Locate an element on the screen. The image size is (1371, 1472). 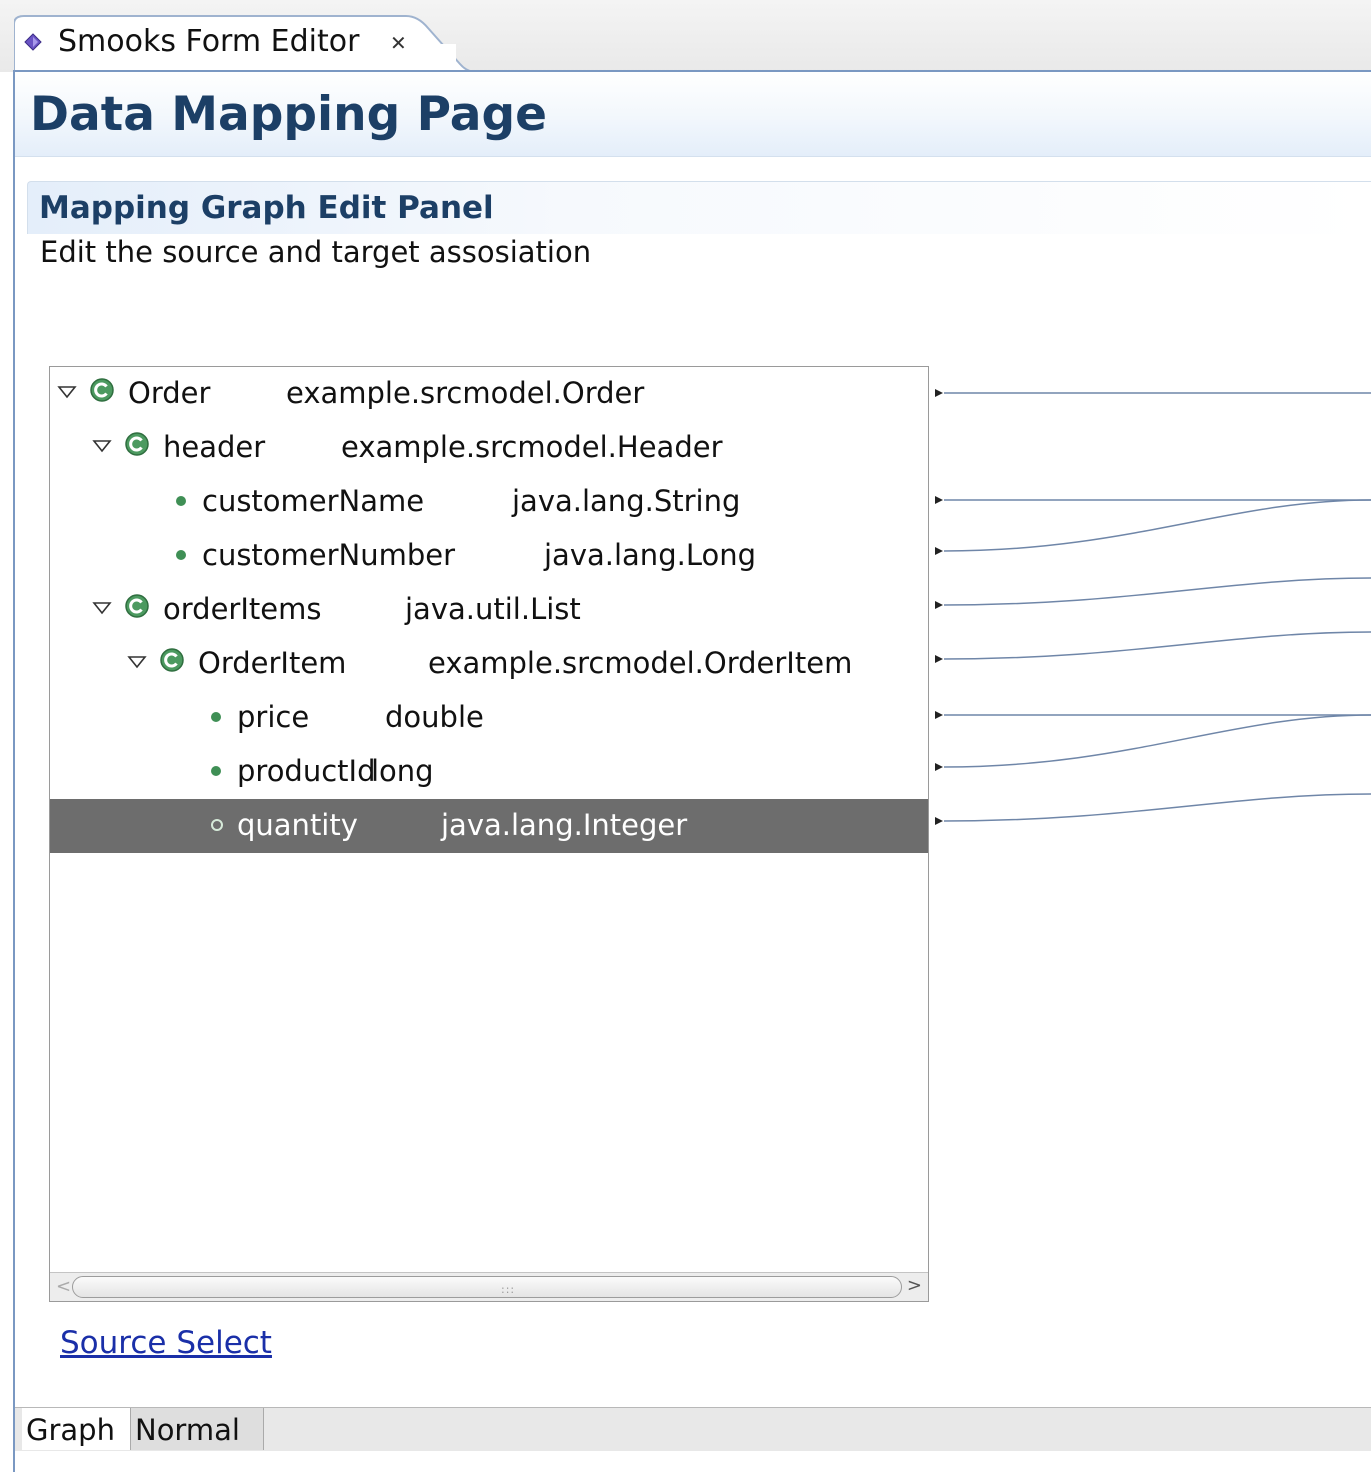
tree-row-name: Order is located at coordinates (169, 393).